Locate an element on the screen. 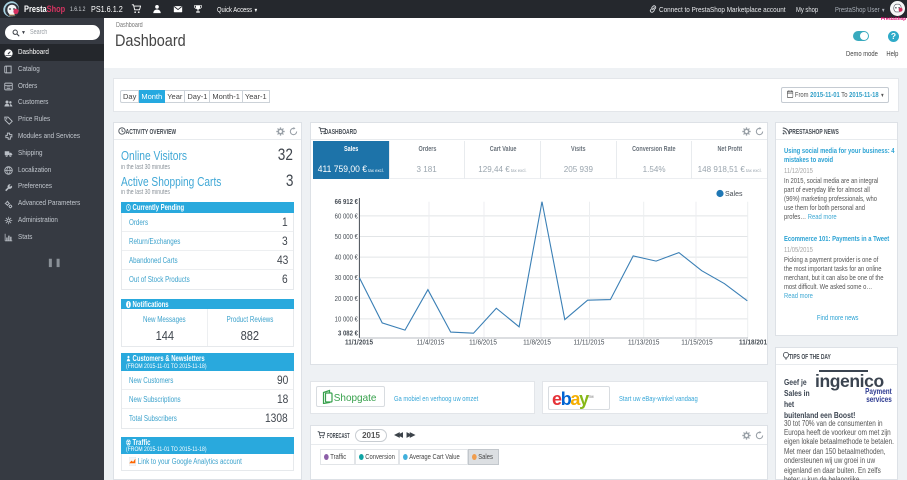 Image resolution: width=907 pixels, height=480 pixels. svg-text: 30 000 € is located at coordinates (347, 279).